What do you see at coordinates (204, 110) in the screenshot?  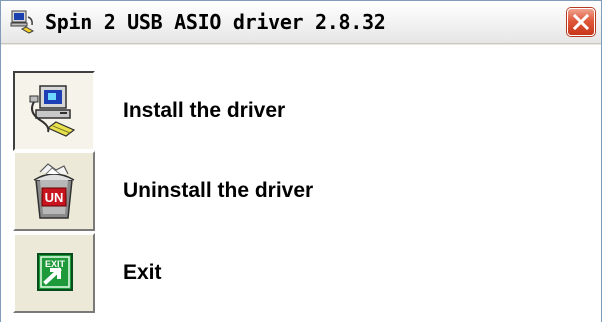 I see `install-label: Install the driver` at bounding box center [204, 110].